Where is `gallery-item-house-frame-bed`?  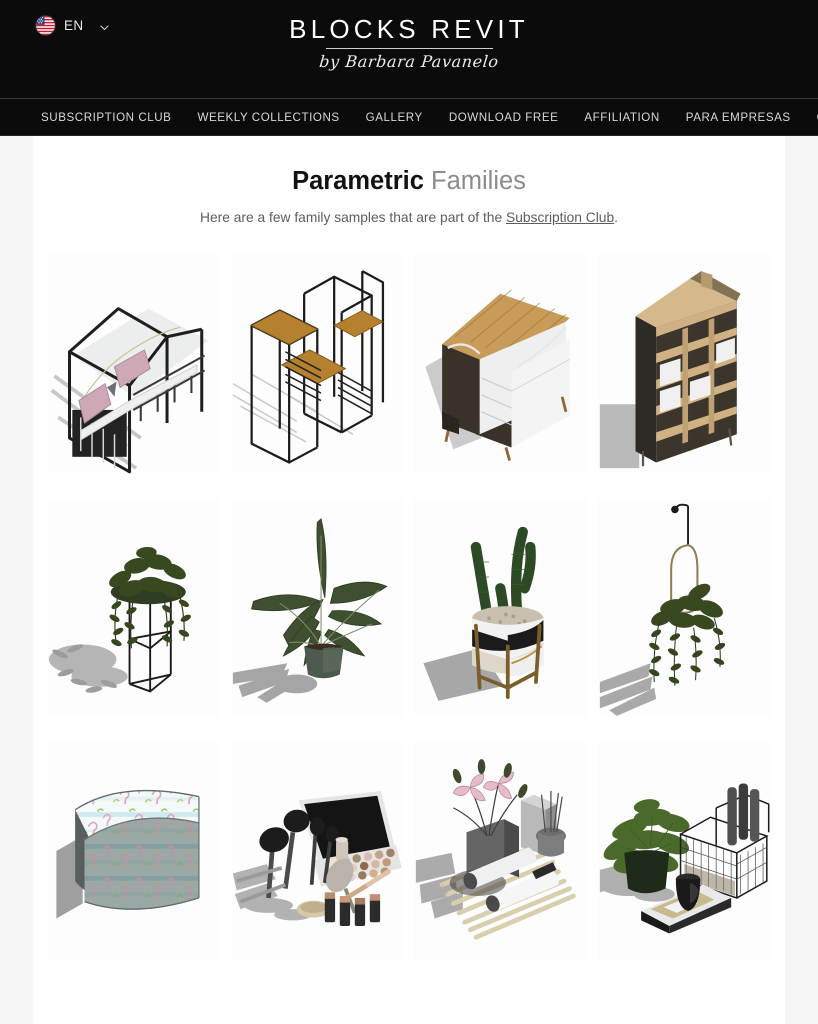
gallery-item-house-frame-bed is located at coordinates (134, 363).